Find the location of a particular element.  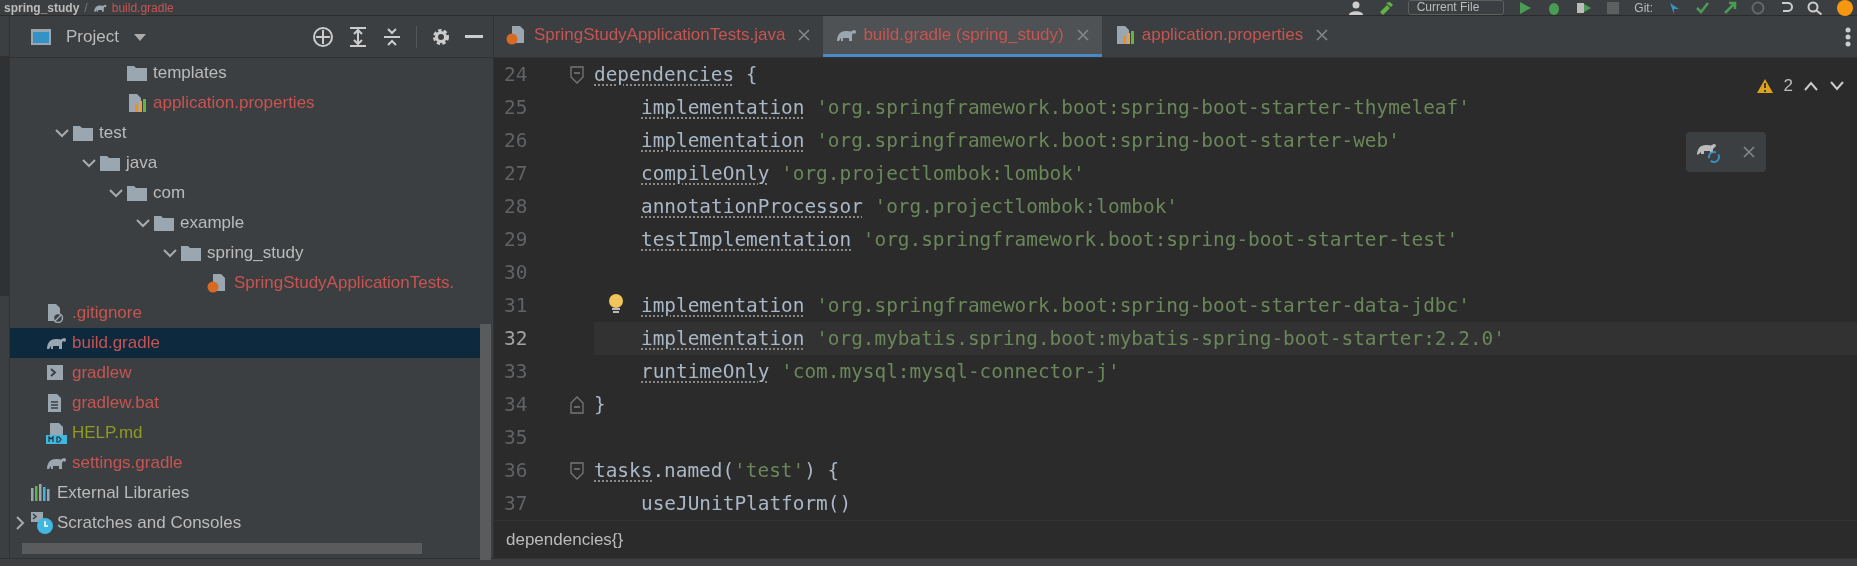

code-line: dependencies { is located at coordinates (676, 74).